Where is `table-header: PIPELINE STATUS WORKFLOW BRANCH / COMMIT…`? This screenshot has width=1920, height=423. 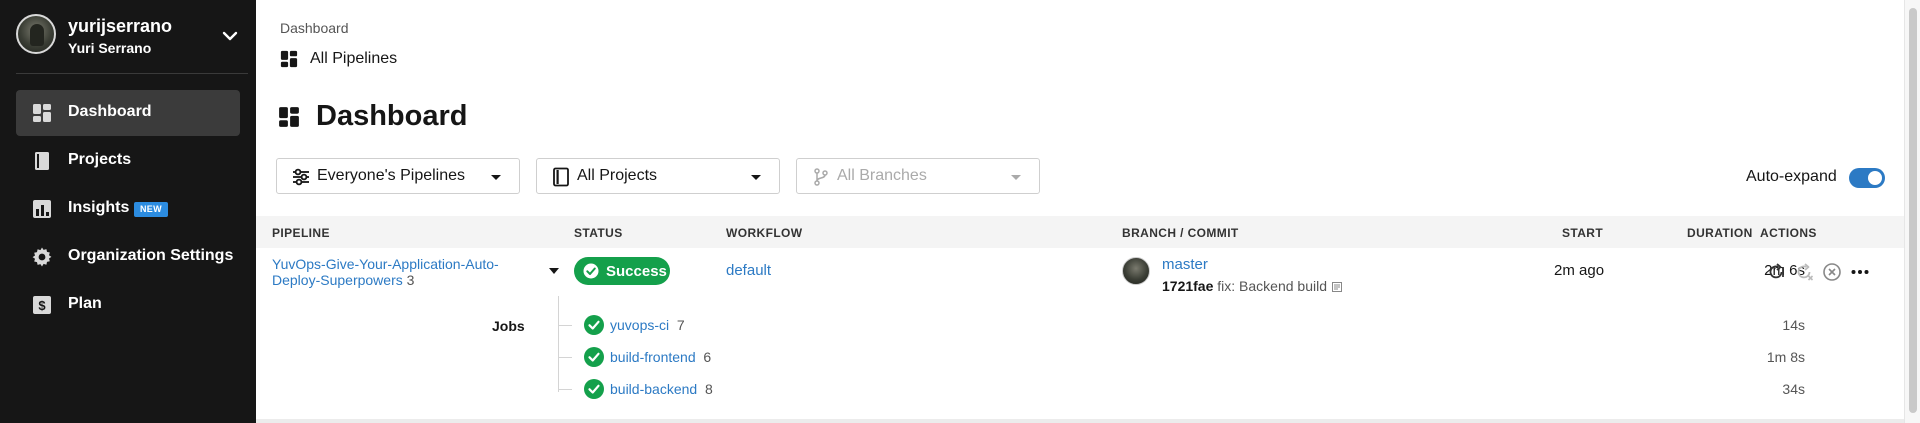
table-header: PIPELINE STATUS WORKFLOW BRANCH / COMMIT… is located at coordinates (1080, 232).